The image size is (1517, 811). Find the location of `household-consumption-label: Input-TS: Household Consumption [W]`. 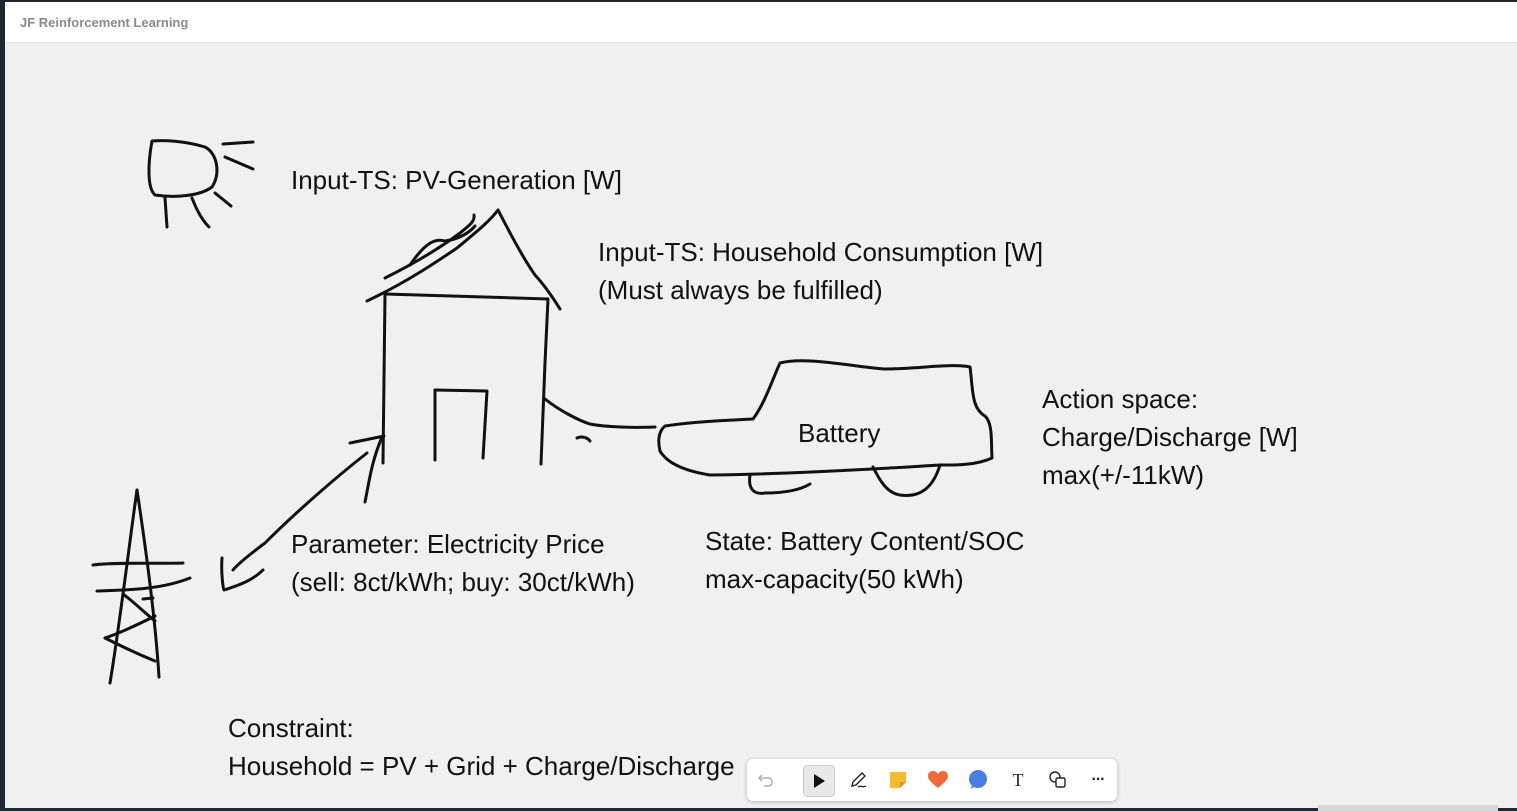

household-consumption-label: Input-TS: Household Consumption [W] is located at coordinates (821, 252).